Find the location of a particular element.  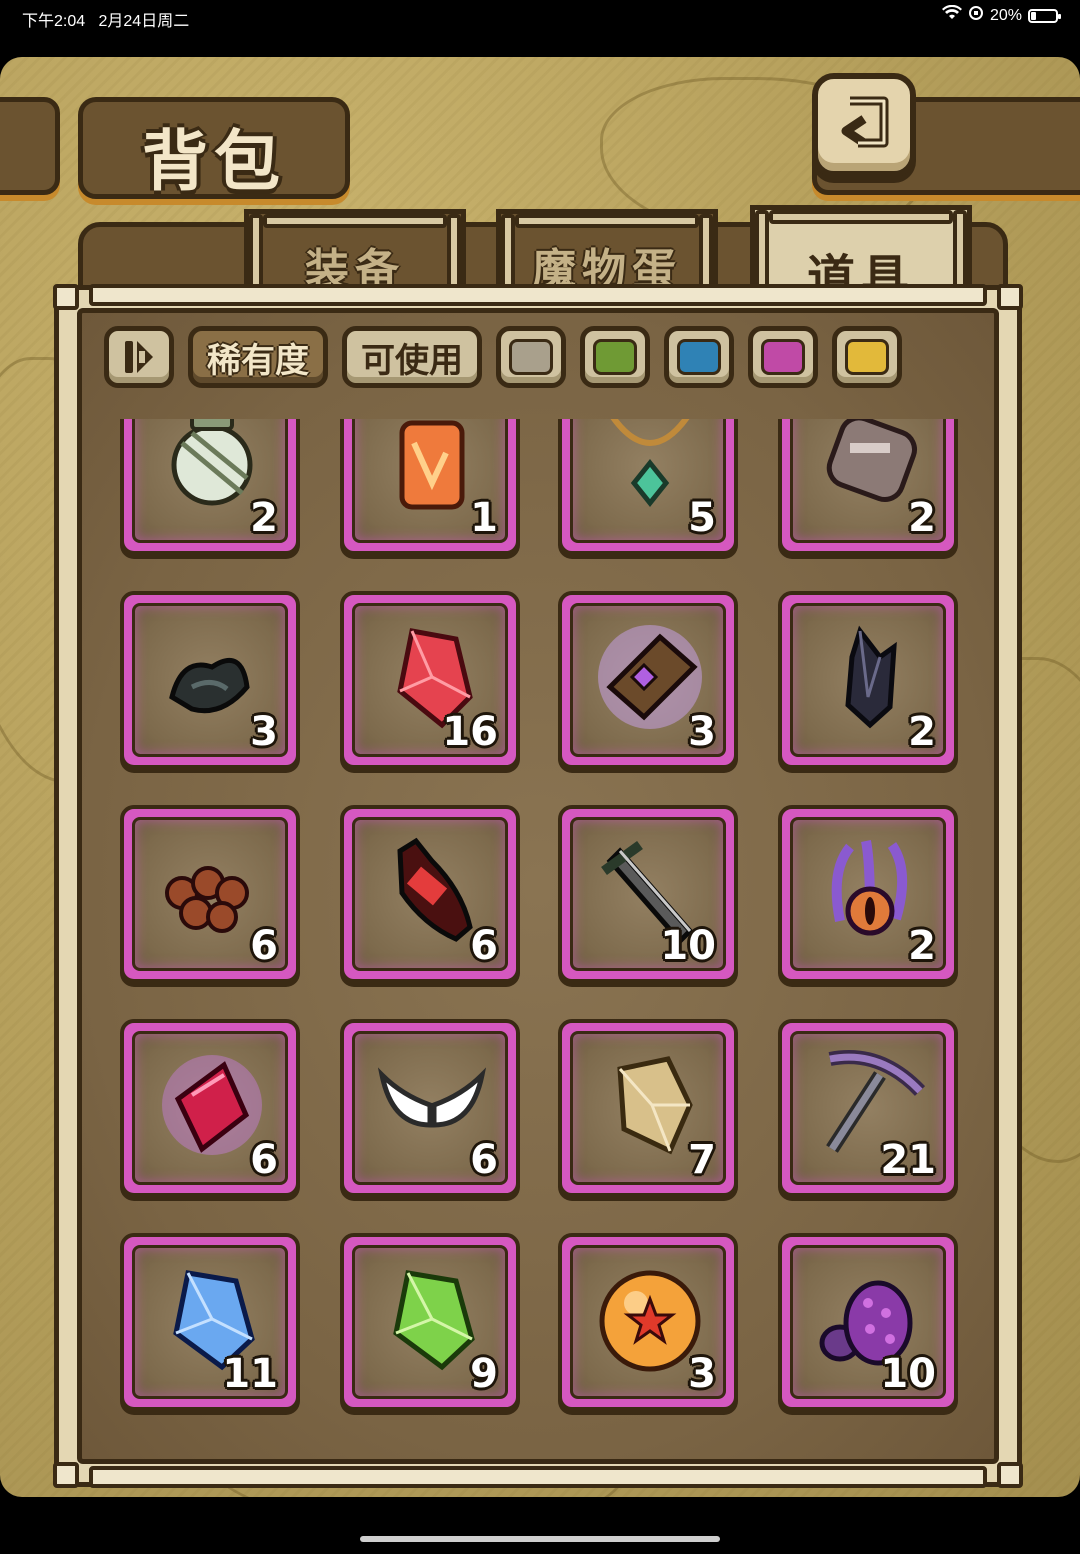

purple-swatch is located at coordinates (783, 357).